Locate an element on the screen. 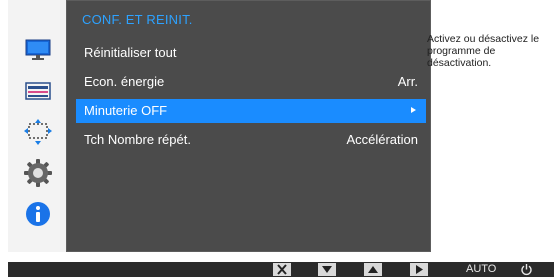 Image resolution: width=560 pixels, height=277 pixels. menu-item-label: Réinitialiser tout is located at coordinates (130, 52).